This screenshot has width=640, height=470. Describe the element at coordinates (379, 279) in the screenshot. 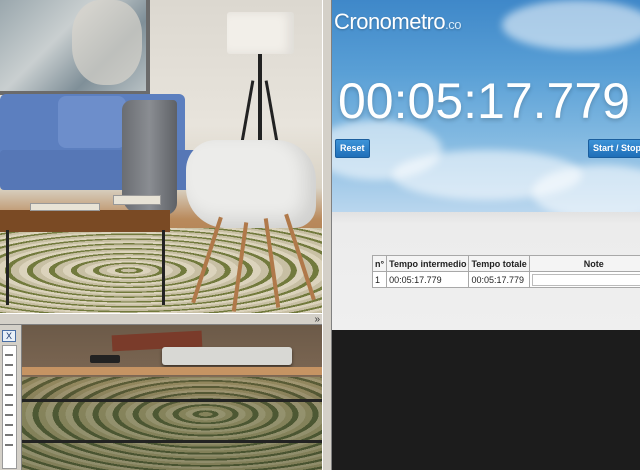

I see `lap-number: 1` at that location.